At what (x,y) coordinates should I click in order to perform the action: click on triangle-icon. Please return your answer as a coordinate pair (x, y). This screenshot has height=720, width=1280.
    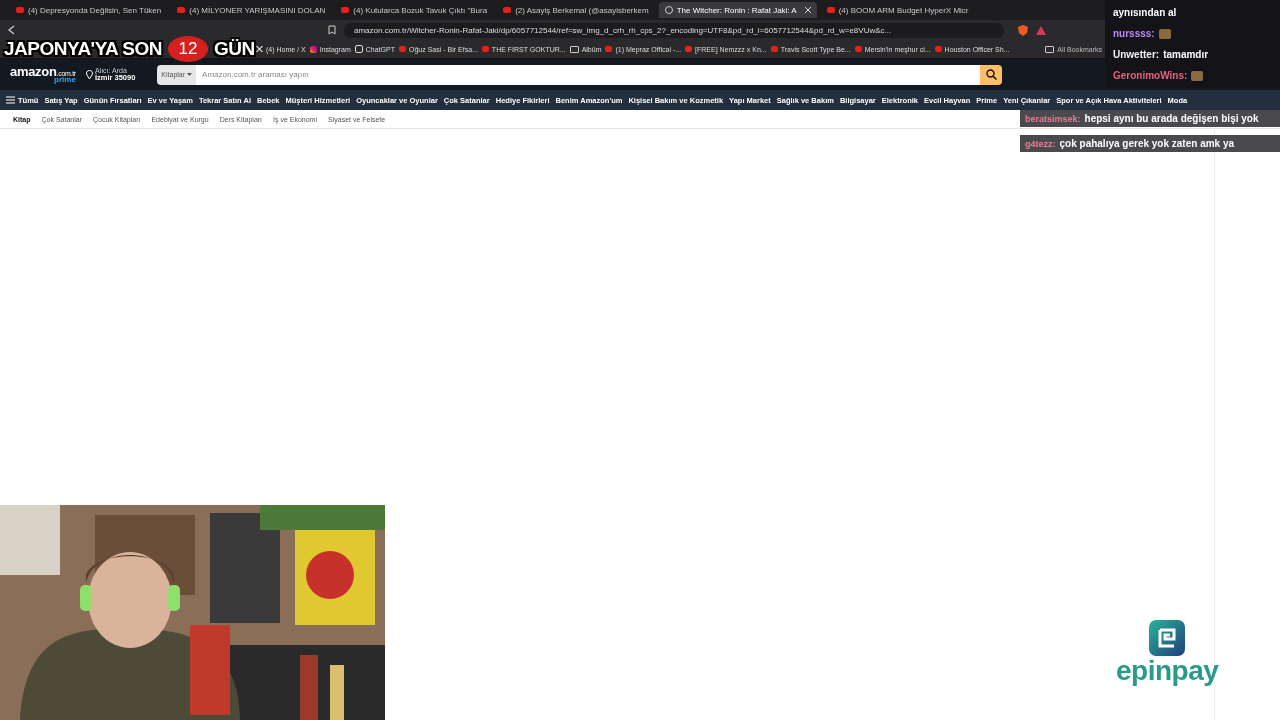
    Looking at the image, I should click on (1041, 30).